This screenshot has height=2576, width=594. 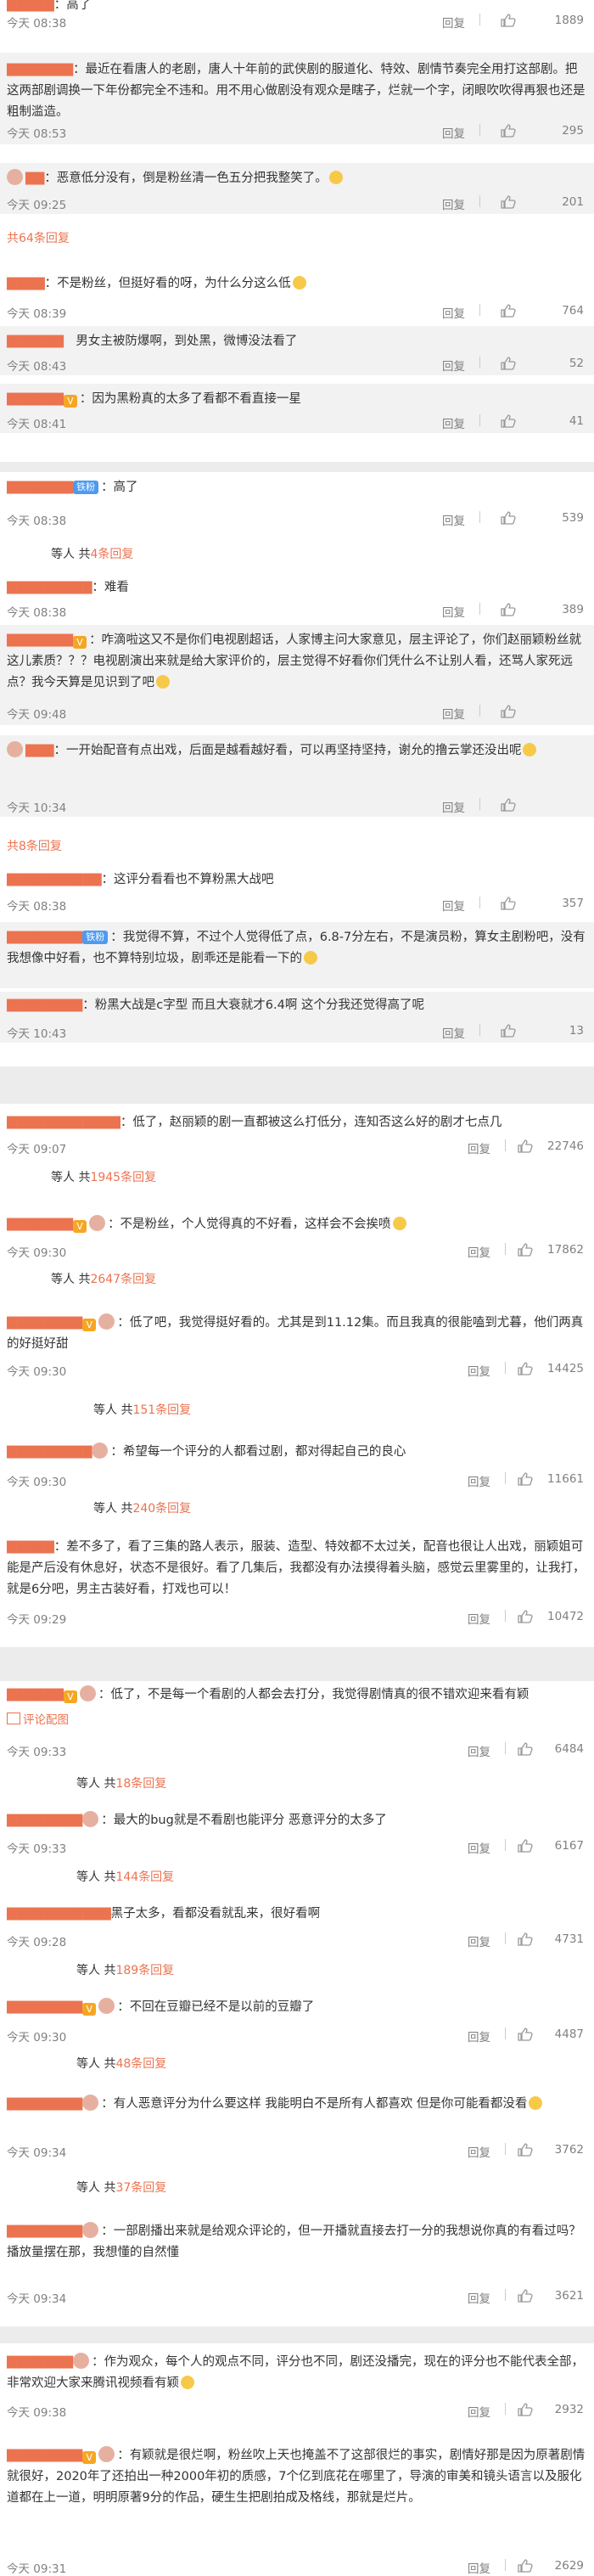 What do you see at coordinates (92, 553) in the screenshot?
I see `more-replies-link: 等人 共4条回复` at bounding box center [92, 553].